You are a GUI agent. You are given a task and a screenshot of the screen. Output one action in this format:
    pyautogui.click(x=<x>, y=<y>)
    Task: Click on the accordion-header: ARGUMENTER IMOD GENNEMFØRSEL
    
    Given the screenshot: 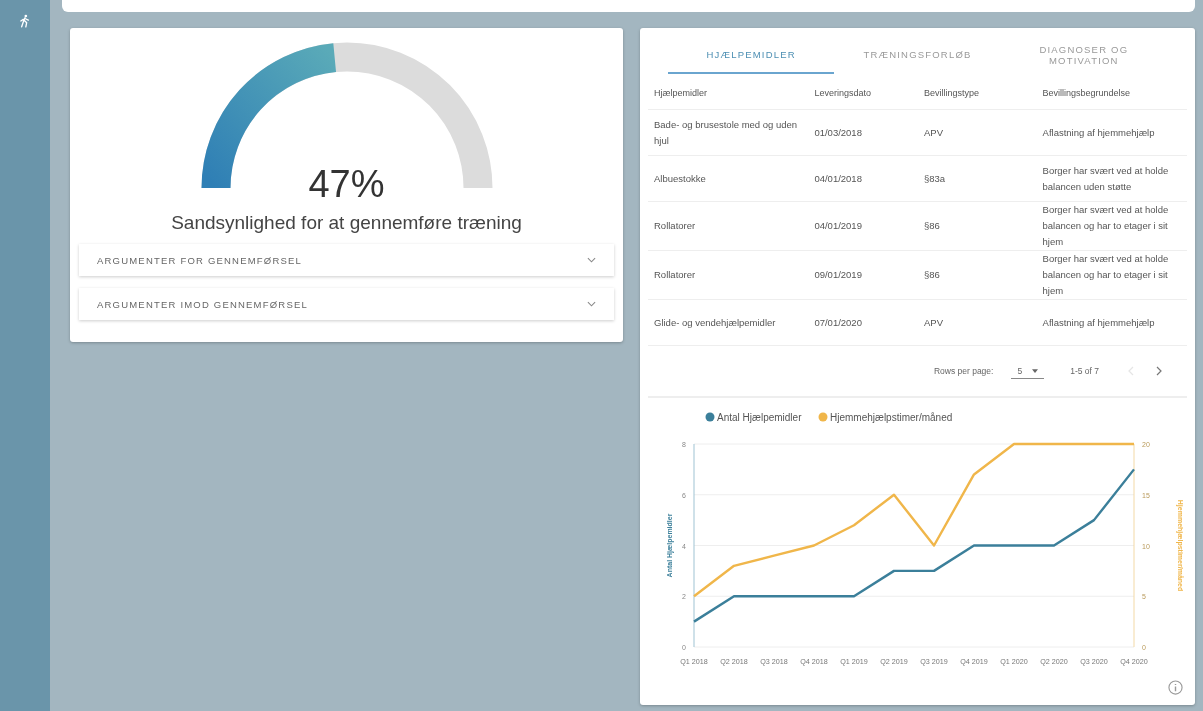 What is the action you would take?
    pyautogui.click(x=346, y=304)
    